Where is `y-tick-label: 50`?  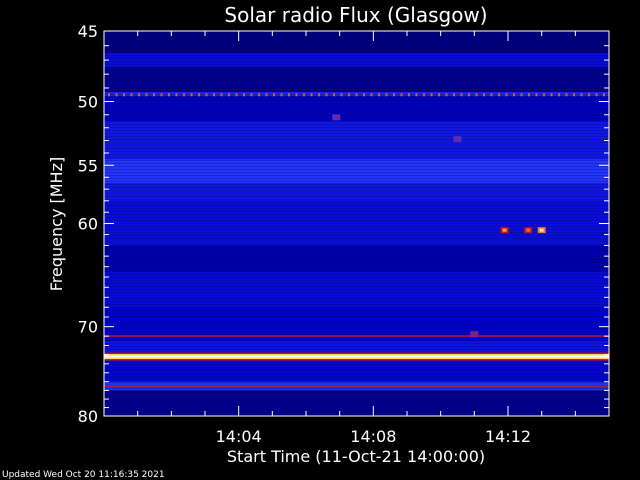
y-tick-label: 50 is located at coordinates (88, 102).